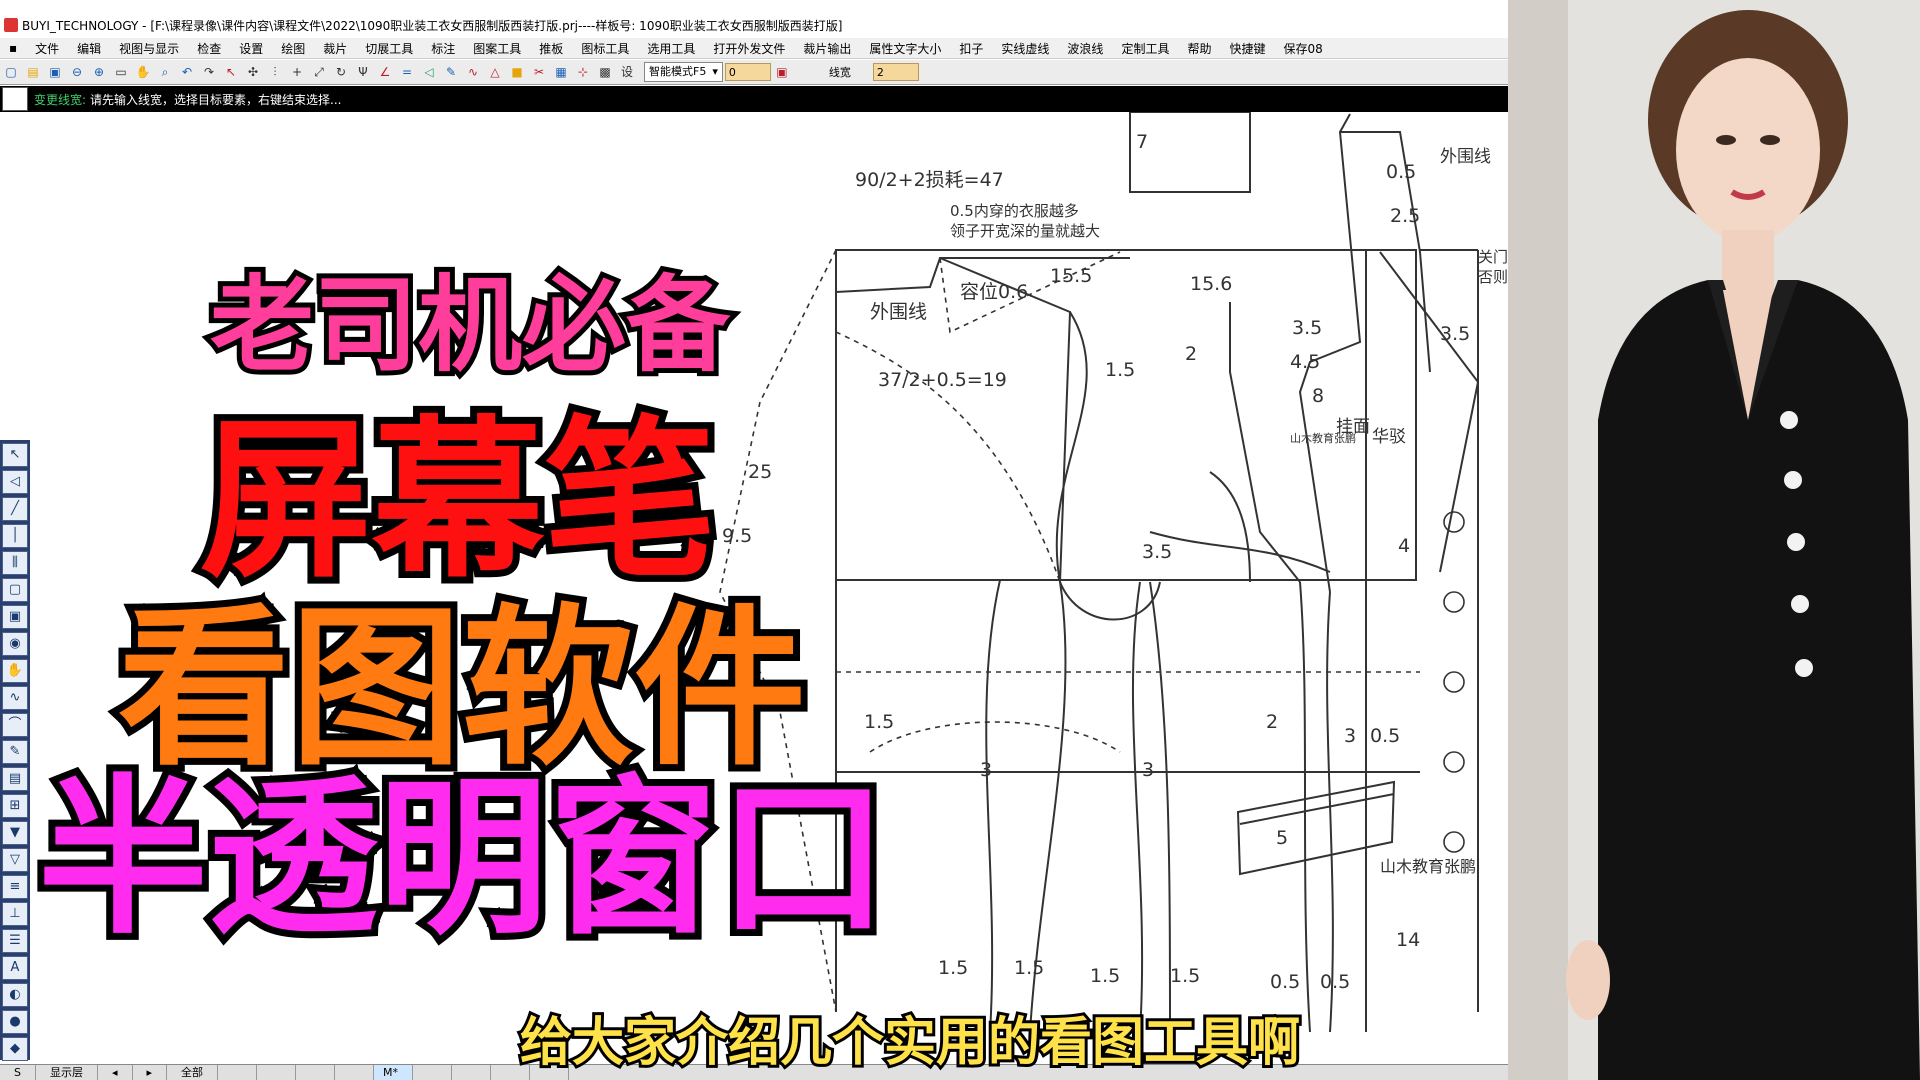 The image size is (1920, 1080). What do you see at coordinates (209, 72) in the screenshot?
I see `redo-icon: ↷` at bounding box center [209, 72].